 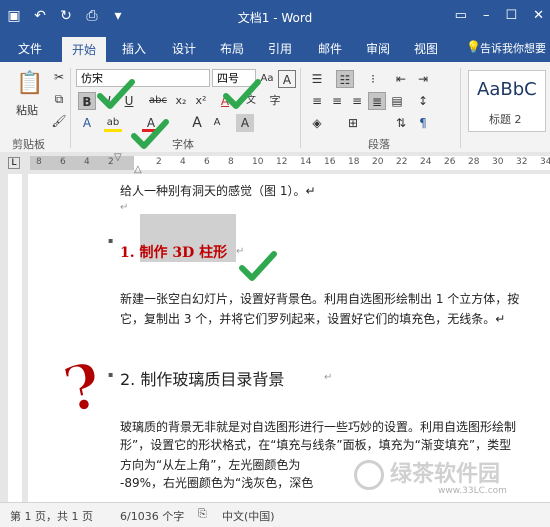 What do you see at coordinates (14, 163) in the screenshot?
I see `tab-selector-icon: L` at bounding box center [14, 163].